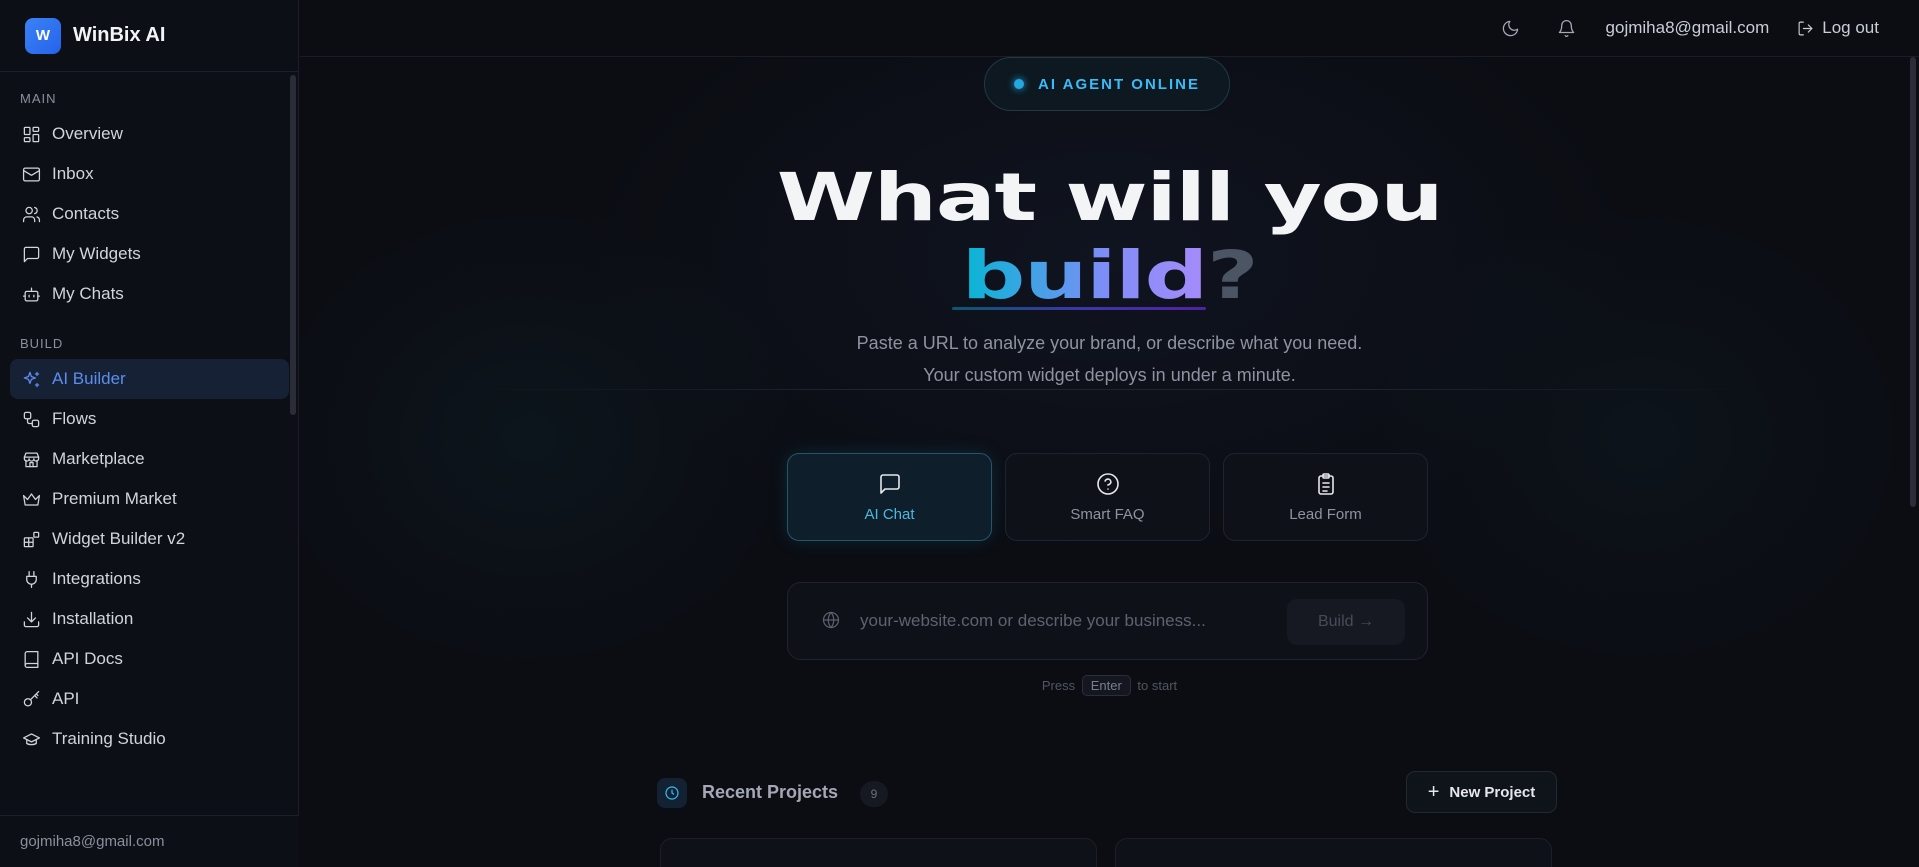  I want to click on brand-name: WinBix AI, so click(119, 35).